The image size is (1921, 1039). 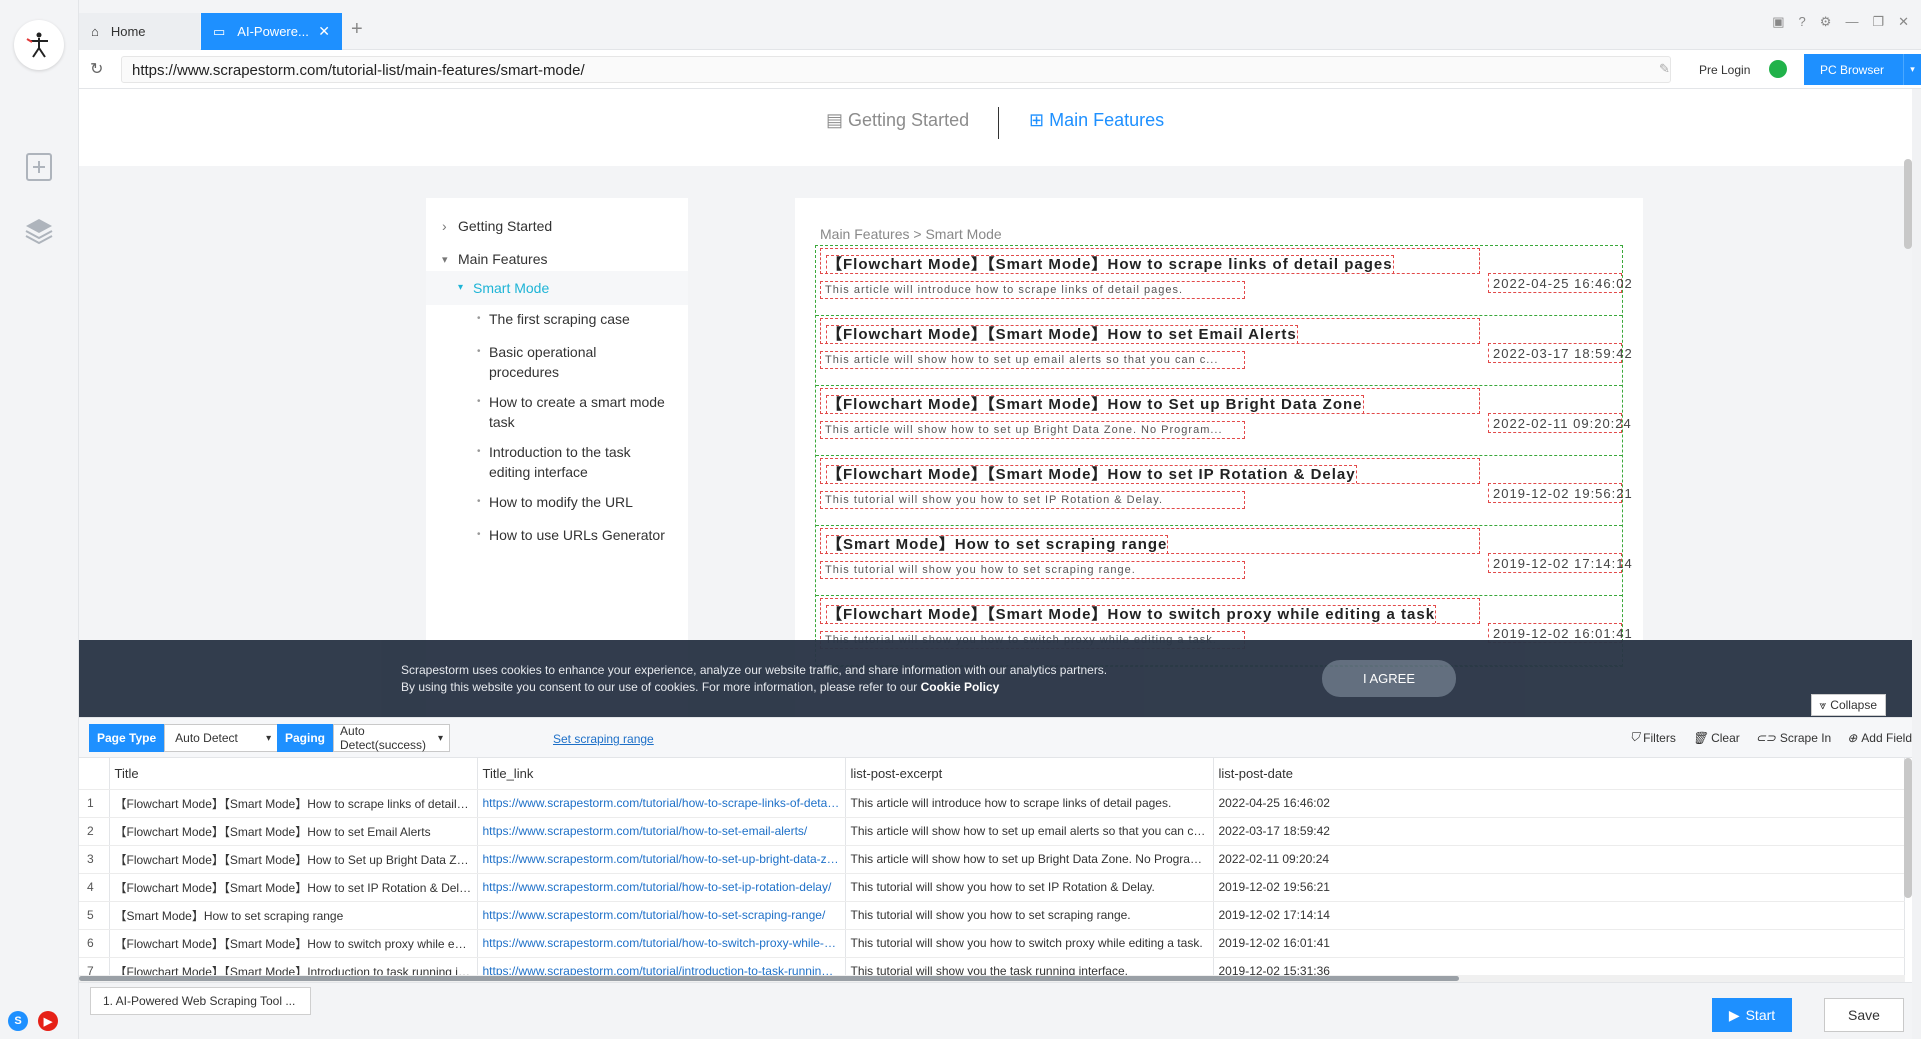 I want to click on sidebar-item-main-features: Main Features, so click(x=495, y=259).